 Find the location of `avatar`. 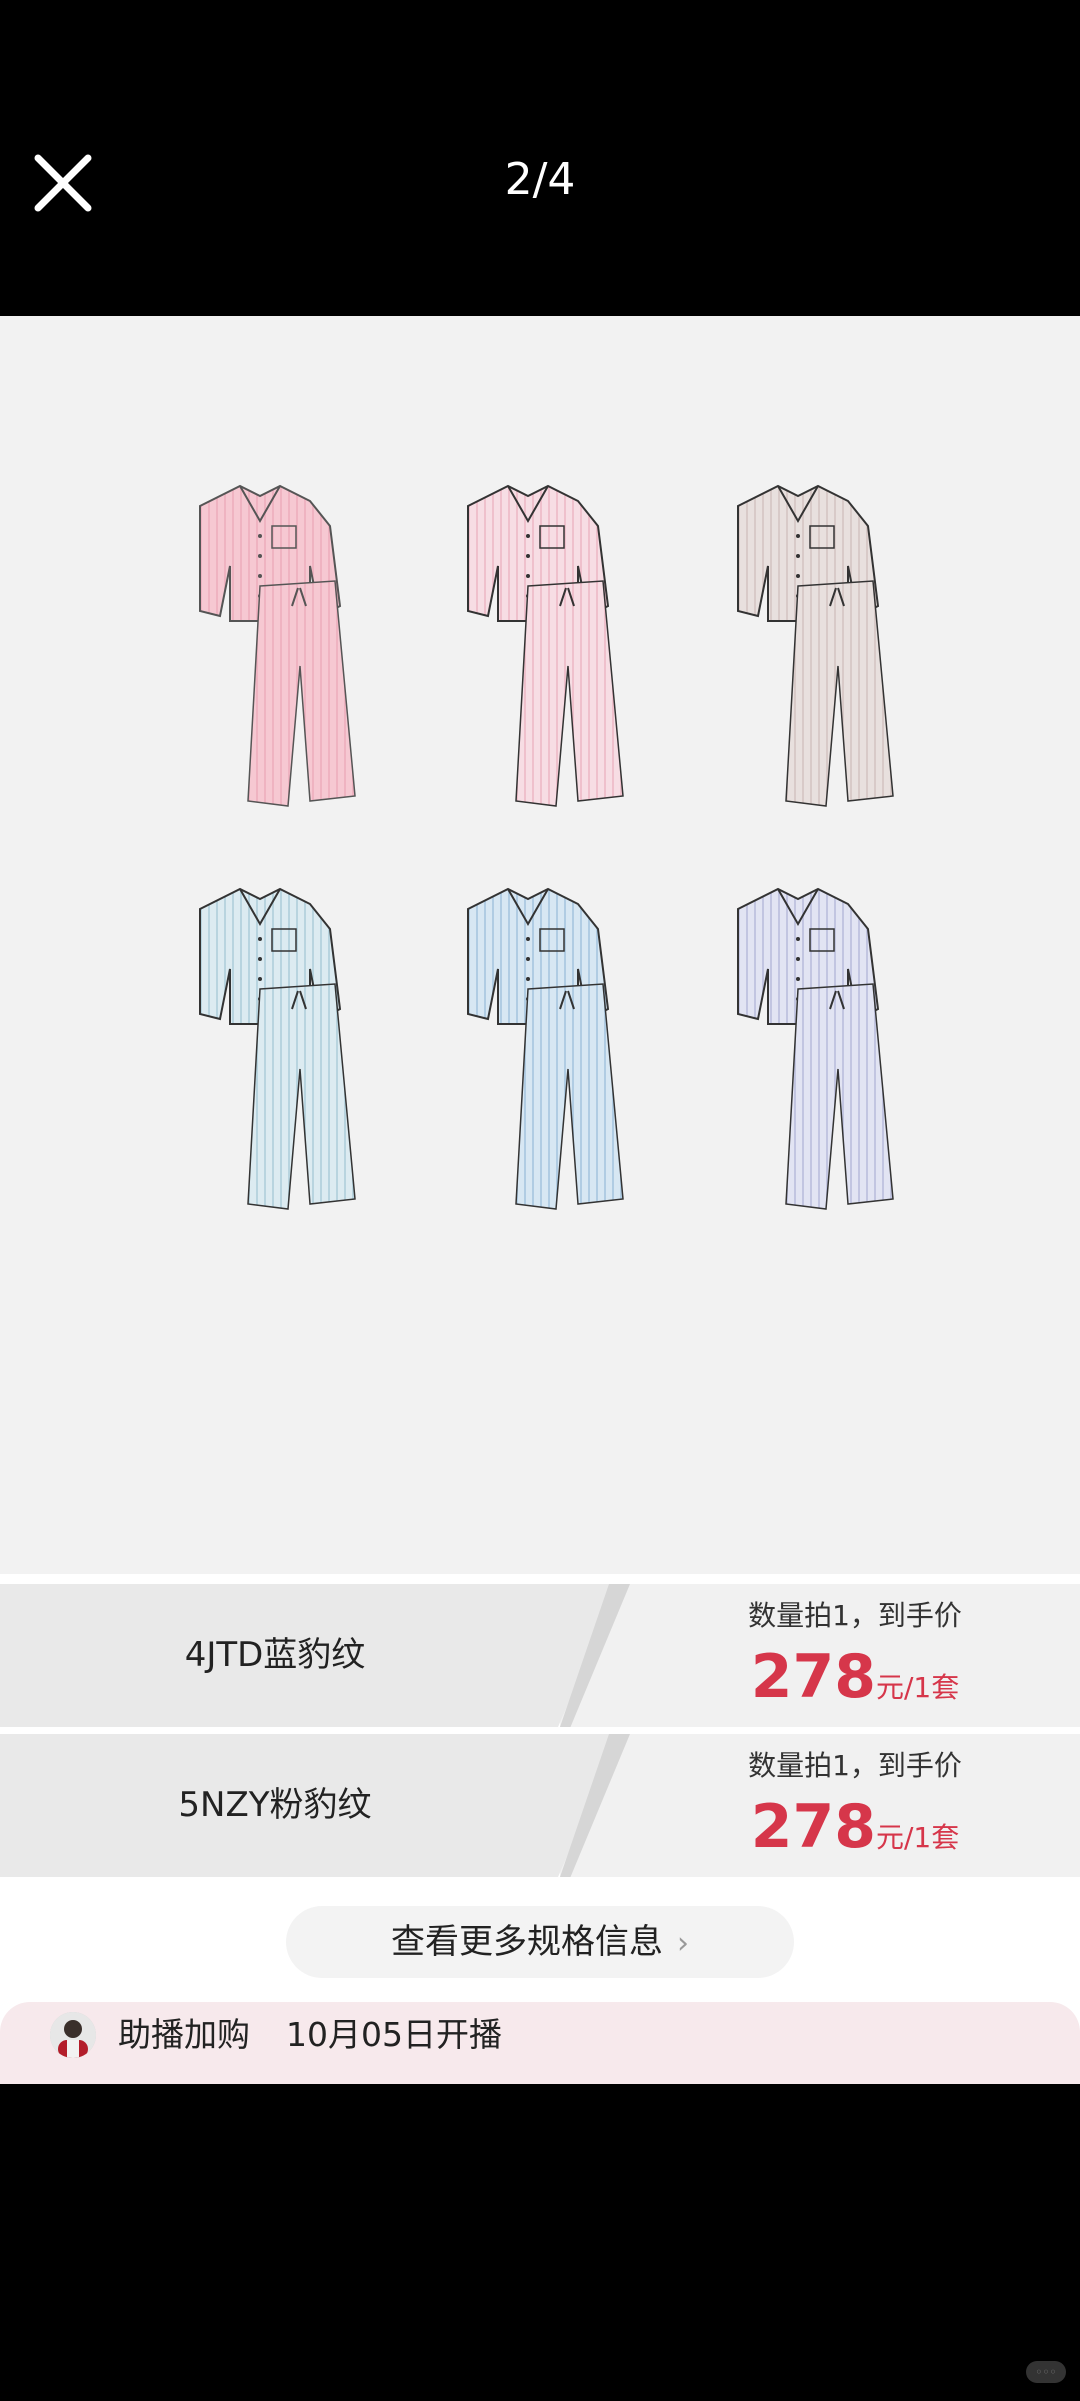

avatar is located at coordinates (73, 2035).